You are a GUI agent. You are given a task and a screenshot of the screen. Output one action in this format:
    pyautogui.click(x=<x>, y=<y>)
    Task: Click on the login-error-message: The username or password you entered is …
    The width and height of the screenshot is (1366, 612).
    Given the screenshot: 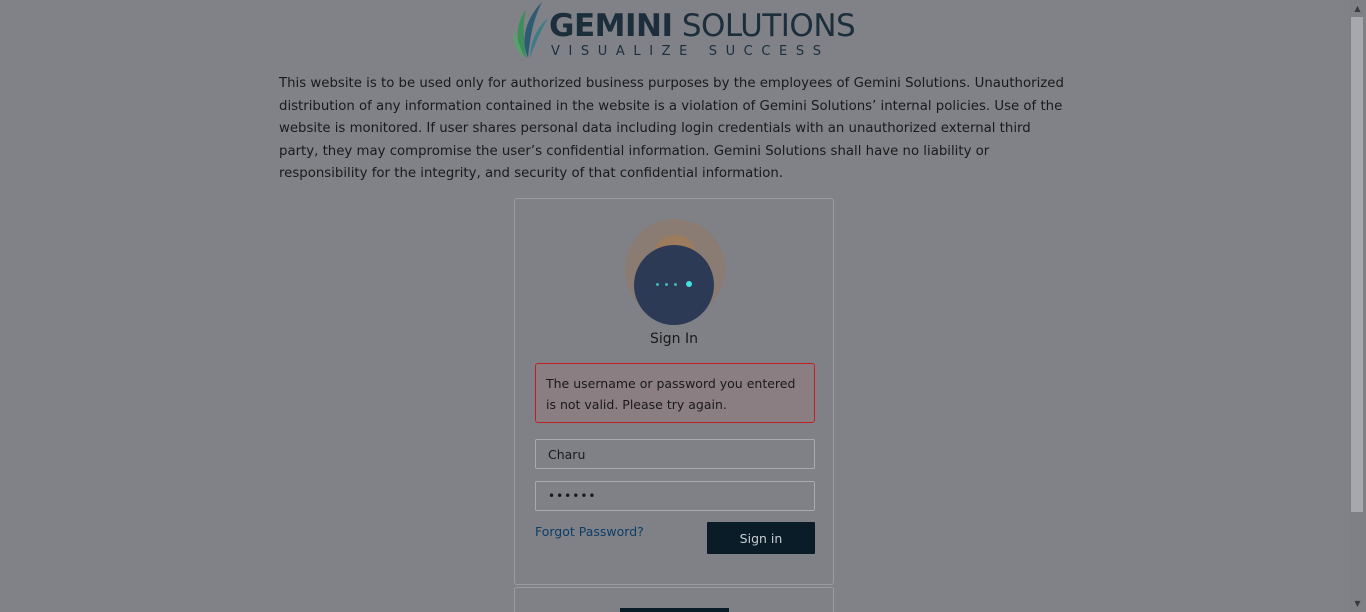 What is the action you would take?
    pyautogui.click(x=675, y=393)
    